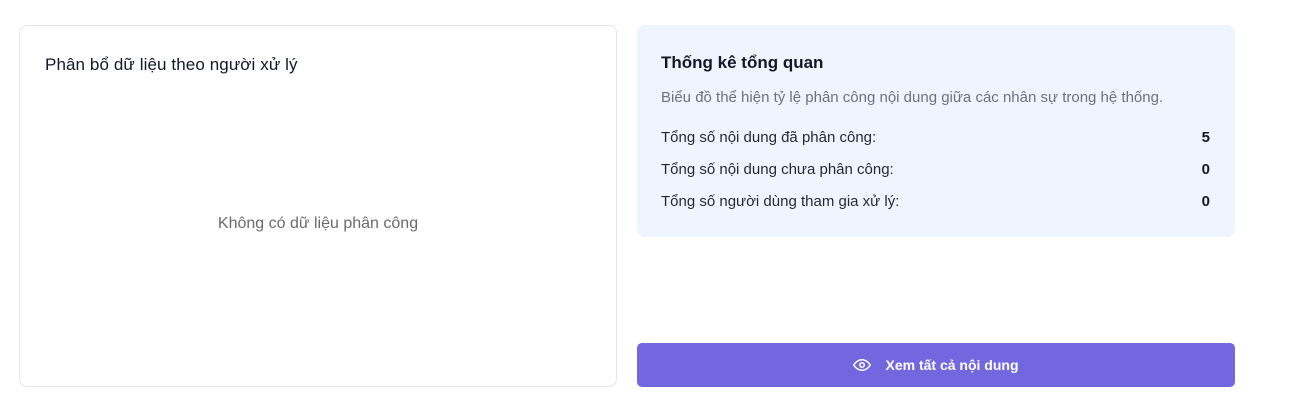 This screenshot has height=417, width=1293. I want to click on stat-value: 5, so click(1205, 137).